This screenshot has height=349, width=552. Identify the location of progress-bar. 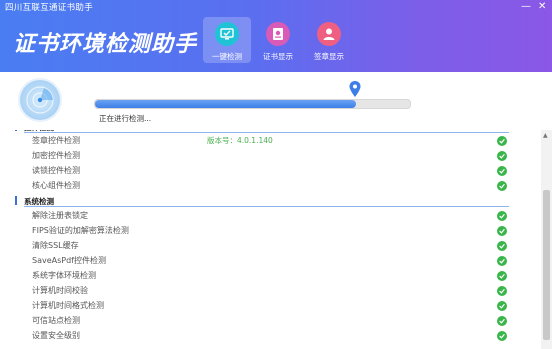
(252, 104).